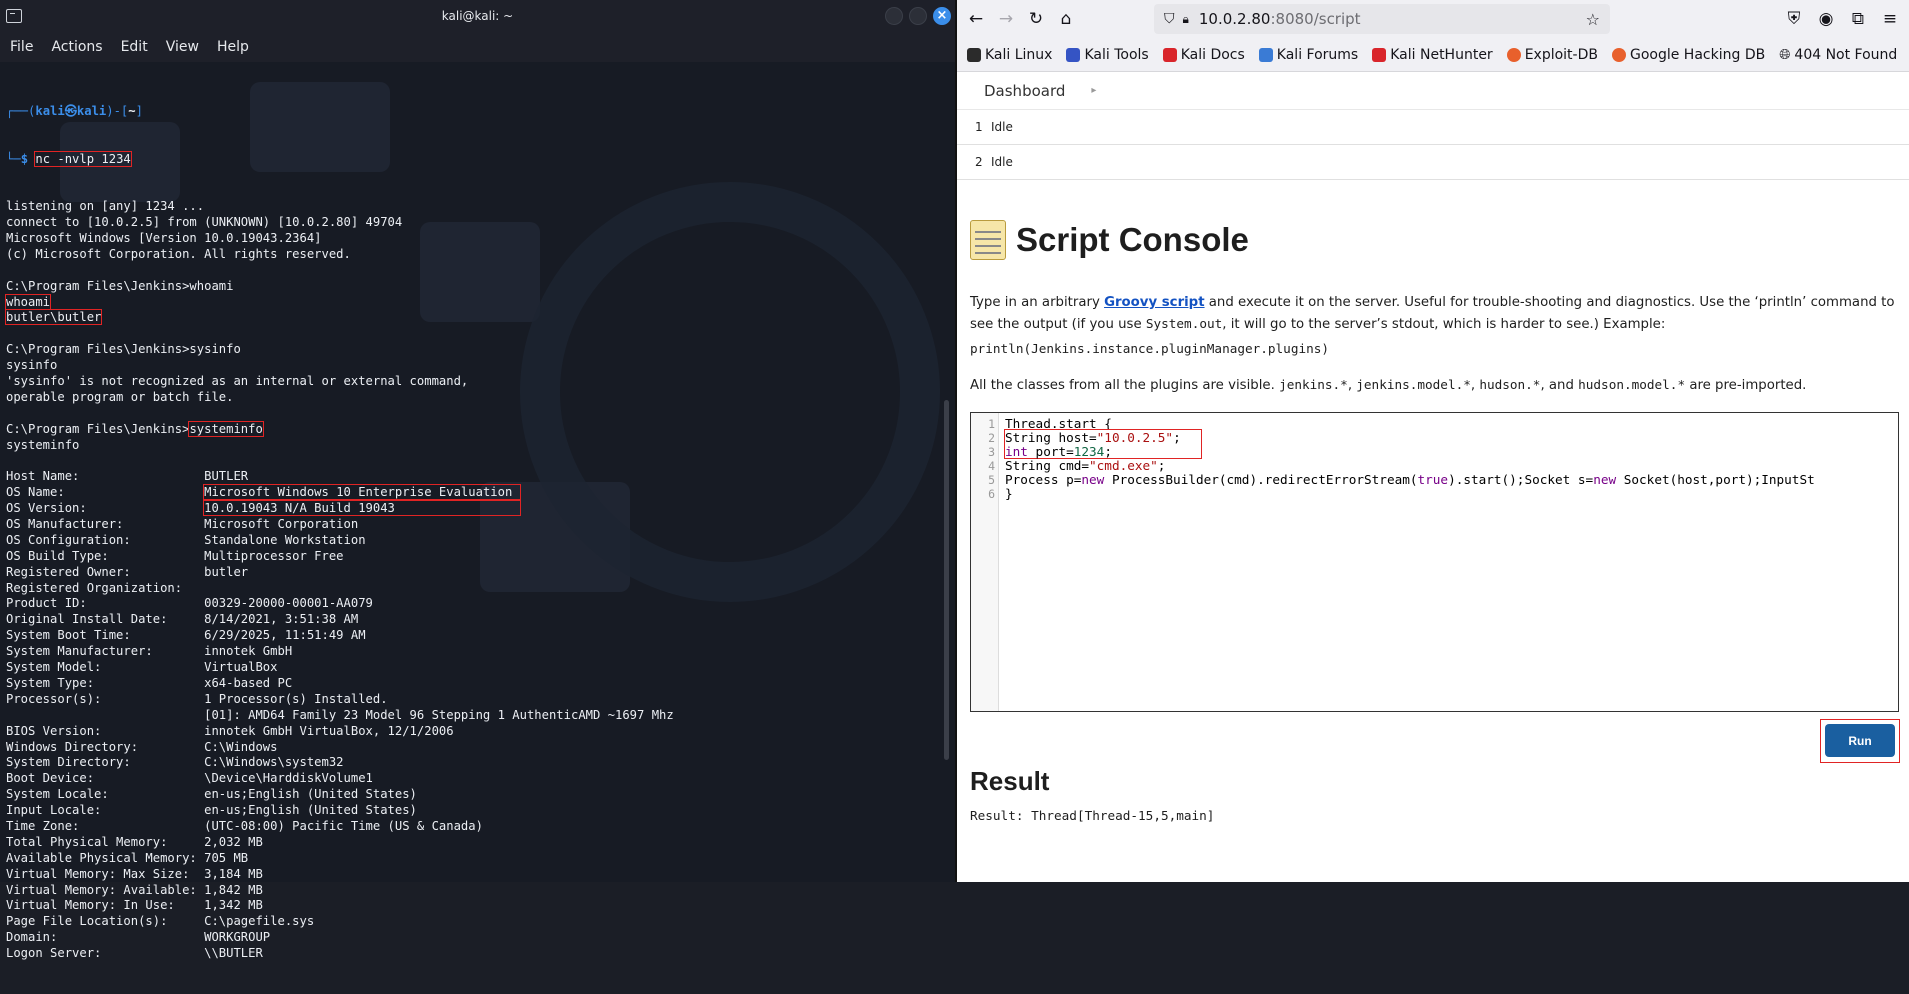 The width and height of the screenshot is (1909, 994). Describe the element at coordinates (1413, 384) in the screenshot. I see `note-code: jenkins.model.*` at that location.